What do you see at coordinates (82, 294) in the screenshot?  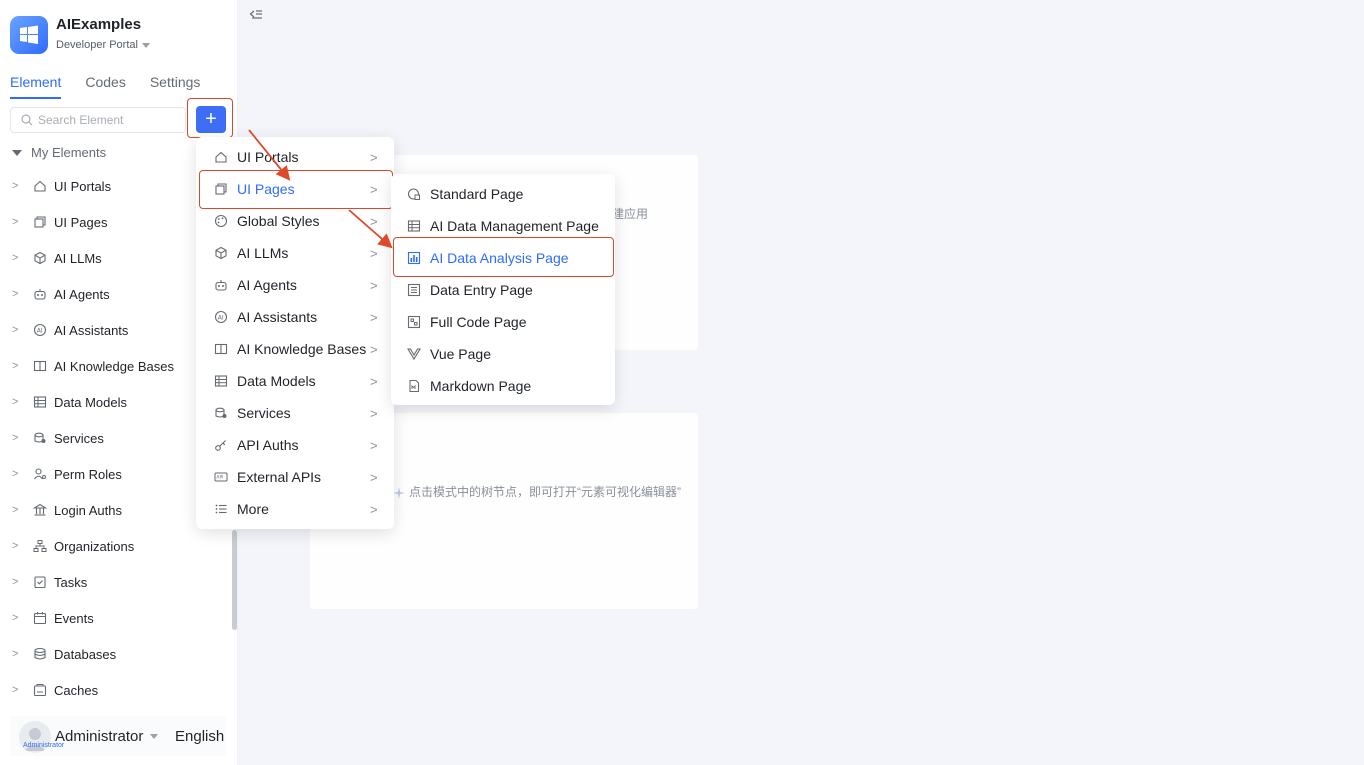 I see `tree-item-label: AI Agents` at bounding box center [82, 294].